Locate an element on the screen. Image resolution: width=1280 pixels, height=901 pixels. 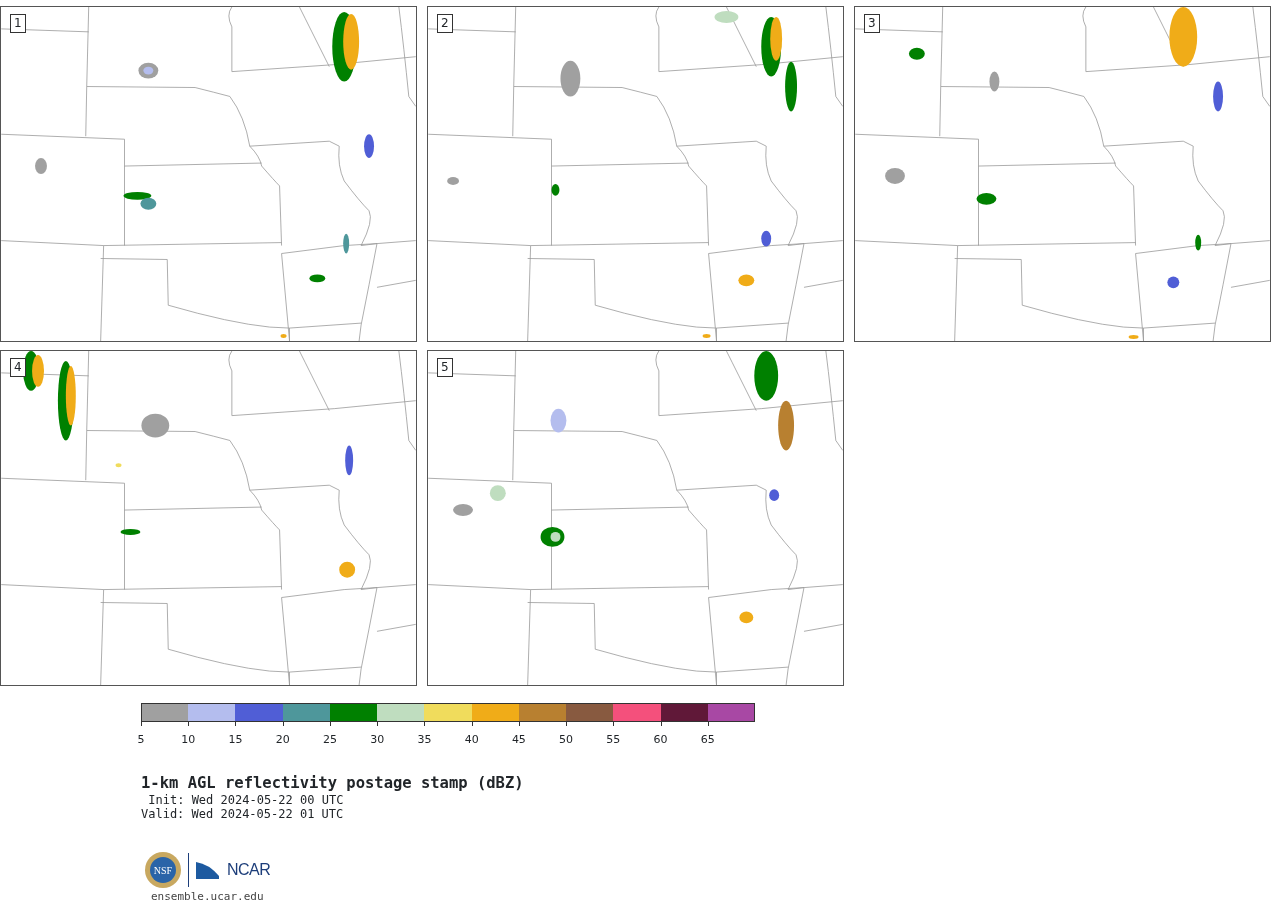
tick-label: 5 is located at coordinates (141, 739).